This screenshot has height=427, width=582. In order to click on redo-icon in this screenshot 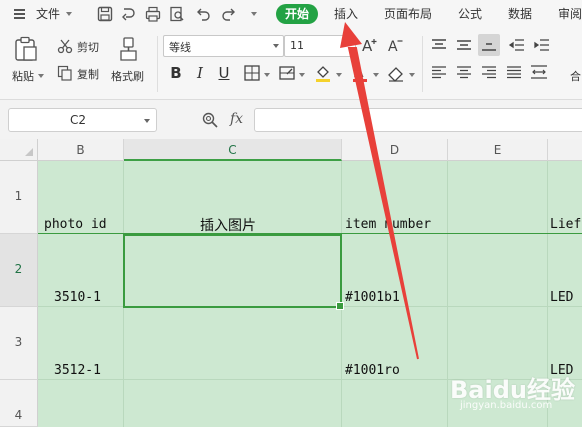, I will do `click(229, 14)`.